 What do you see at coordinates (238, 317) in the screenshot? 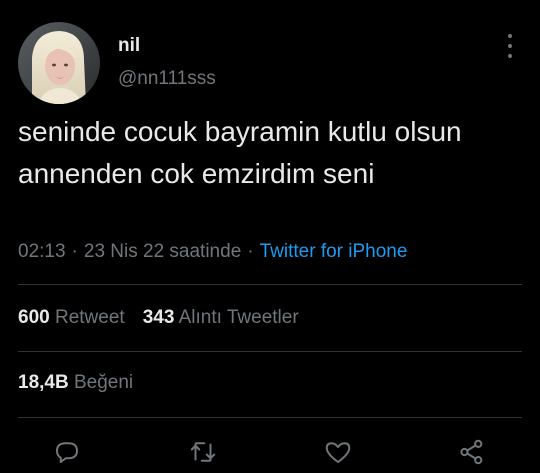
I see `quotes-label: Alıntı Tweetler` at bounding box center [238, 317].